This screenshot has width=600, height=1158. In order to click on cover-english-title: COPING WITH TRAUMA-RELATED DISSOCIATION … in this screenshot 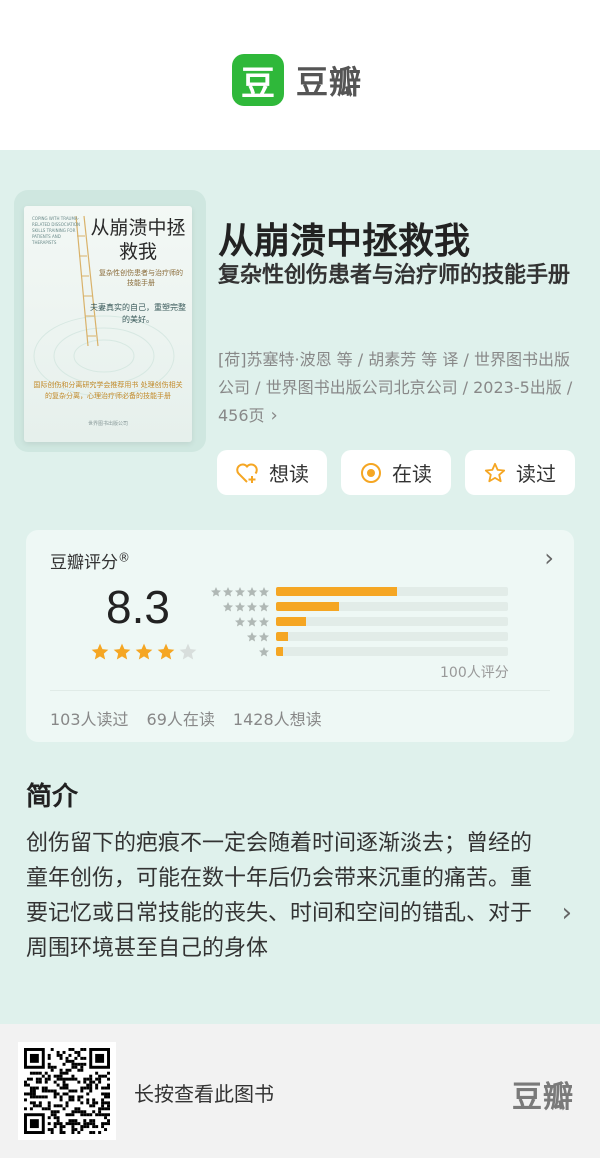, I will do `click(56, 230)`.